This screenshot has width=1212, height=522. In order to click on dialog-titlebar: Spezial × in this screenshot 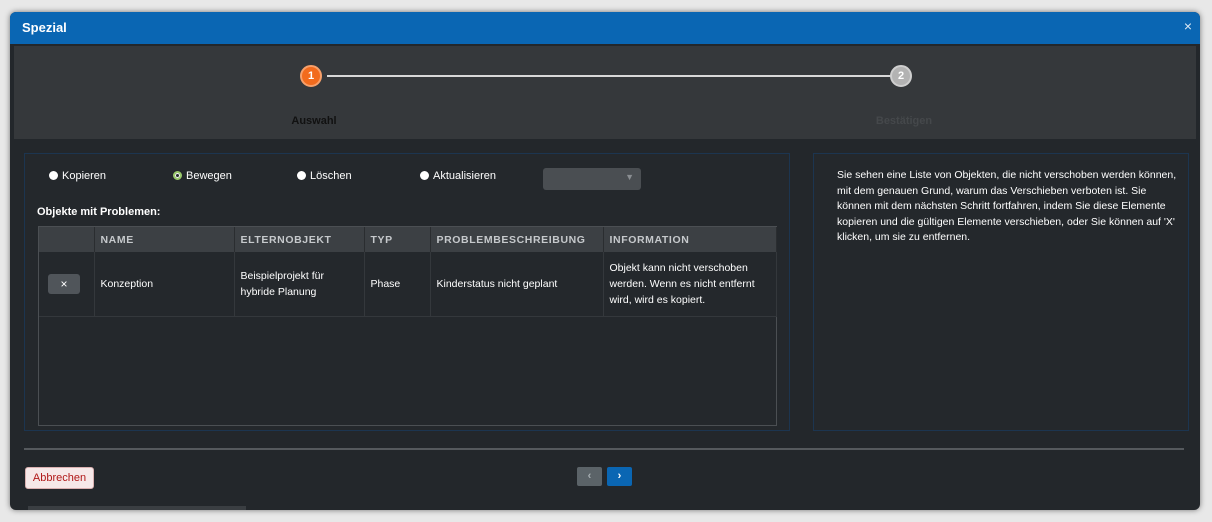, I will do `click(605, 28)`.